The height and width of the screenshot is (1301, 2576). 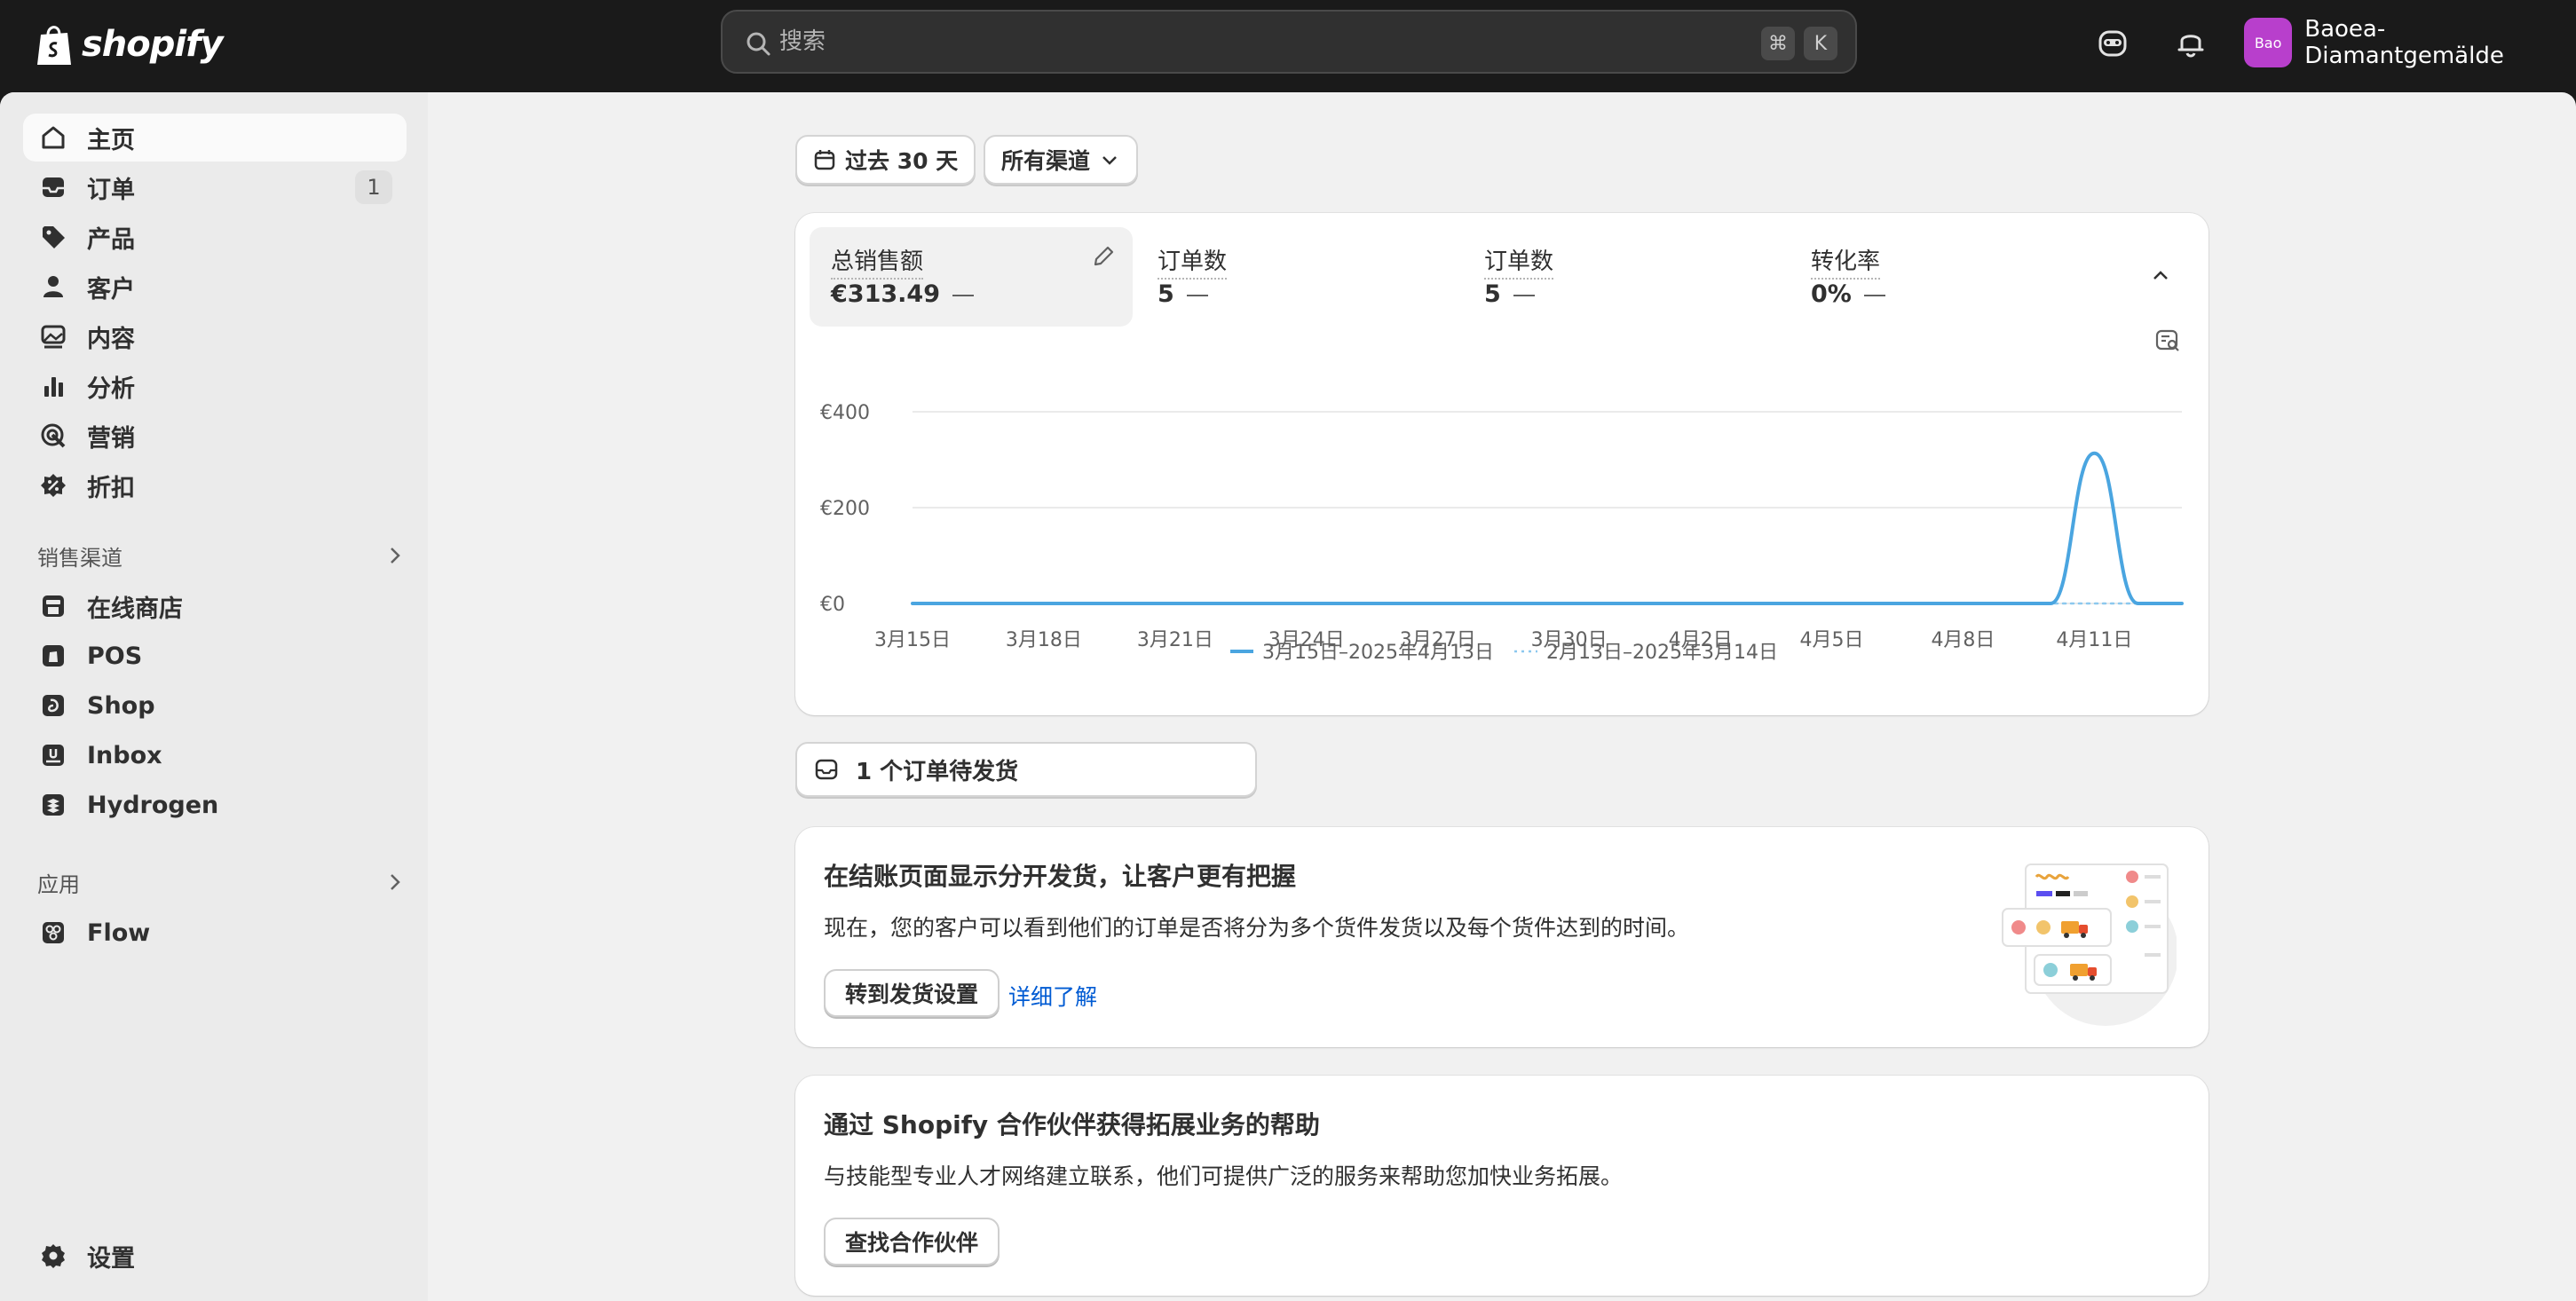 What do you see at coordinates (215, 805) in the screenshot?
I see `sidebar-item-hydrogen: Hydrogen` at bounding box center [215, 805].